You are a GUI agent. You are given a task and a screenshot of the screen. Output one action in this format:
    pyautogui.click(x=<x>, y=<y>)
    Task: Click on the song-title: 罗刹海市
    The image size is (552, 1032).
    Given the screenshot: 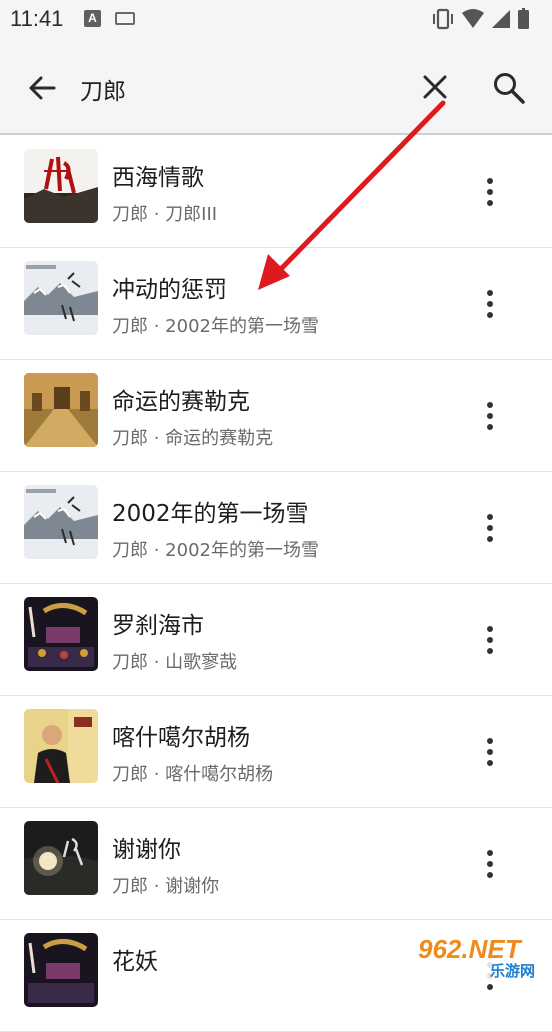 What is the action you would take?
    pyautogui.click(x=158, y=626)
    